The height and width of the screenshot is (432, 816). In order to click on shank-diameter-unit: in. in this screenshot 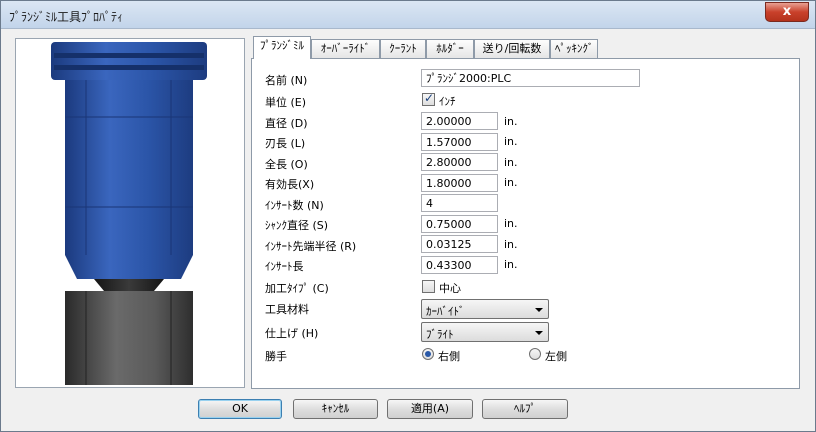, I will do `click(511, 223)`.